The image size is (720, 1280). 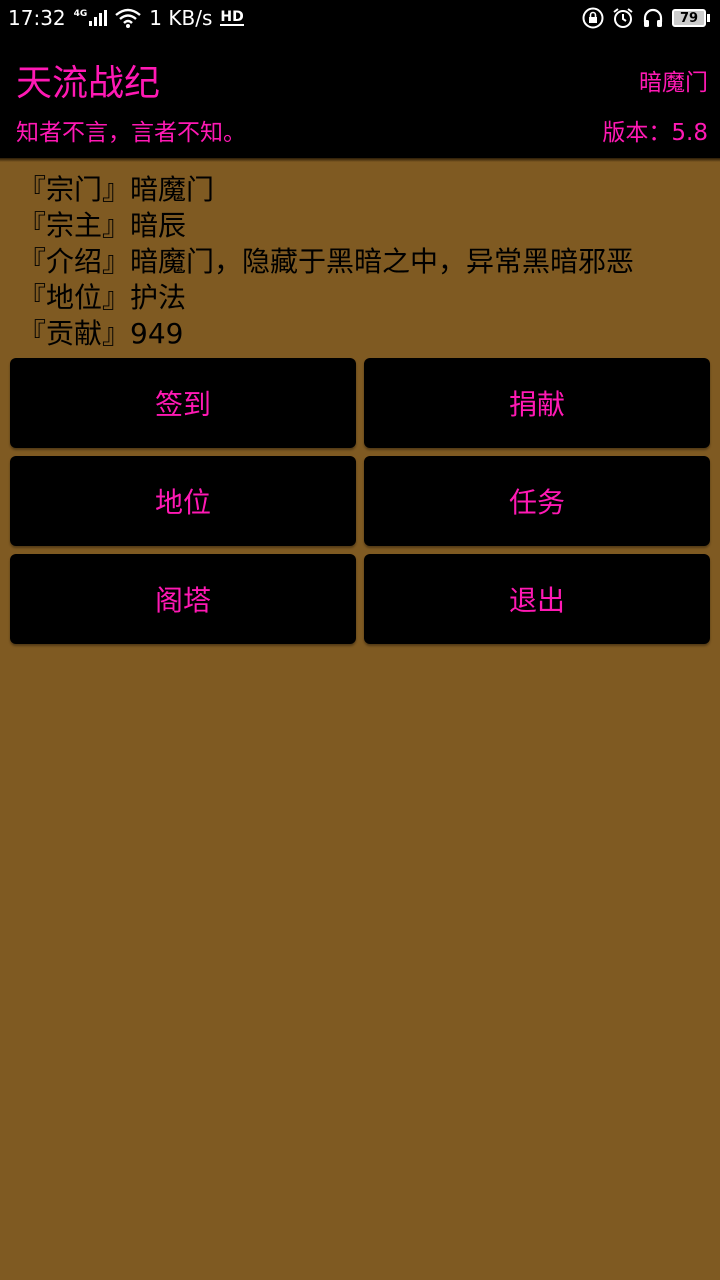 What do you see at coordinates (102, 225) in the screenshot?
I see `leader-line: 『宗主』暗辰` at bounding box center [102, 225].